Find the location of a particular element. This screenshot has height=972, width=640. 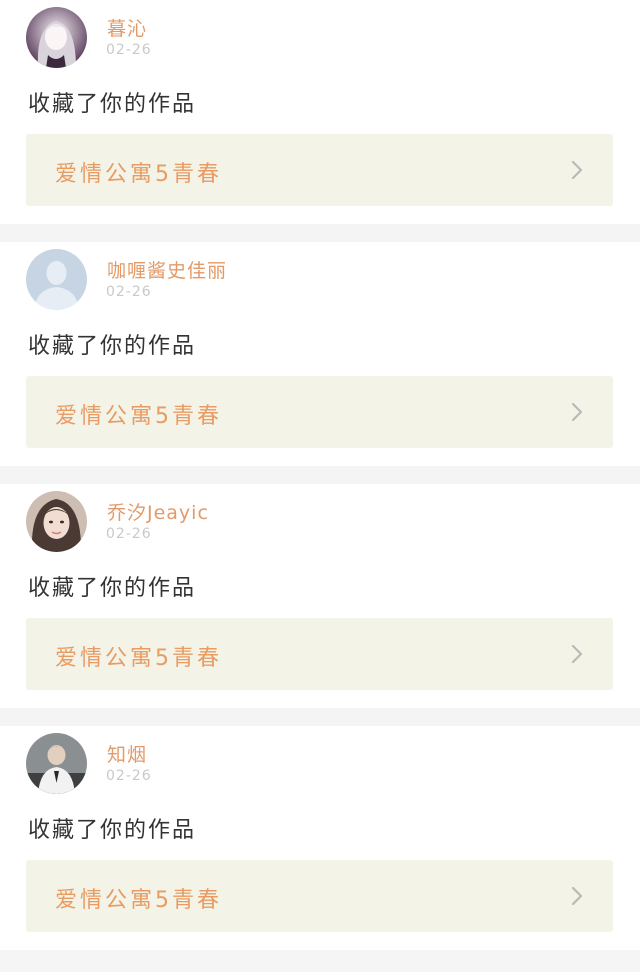

user-name: 暮沁 is located at coordinates (127, 27).